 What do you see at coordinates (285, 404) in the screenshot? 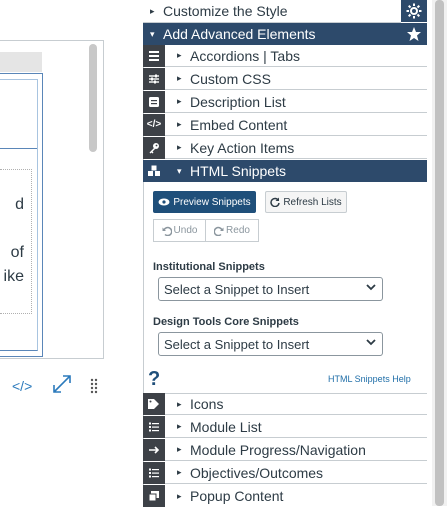
I see `icons-item: ▸ Icons` at bounding box center [285, 404].